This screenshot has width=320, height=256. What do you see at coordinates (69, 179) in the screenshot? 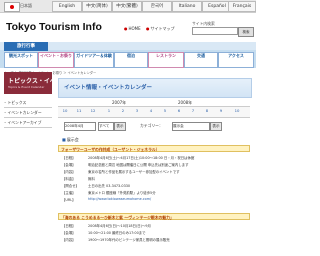
I see `event-field-label: 【料金】` at bounding box center [69, 179].